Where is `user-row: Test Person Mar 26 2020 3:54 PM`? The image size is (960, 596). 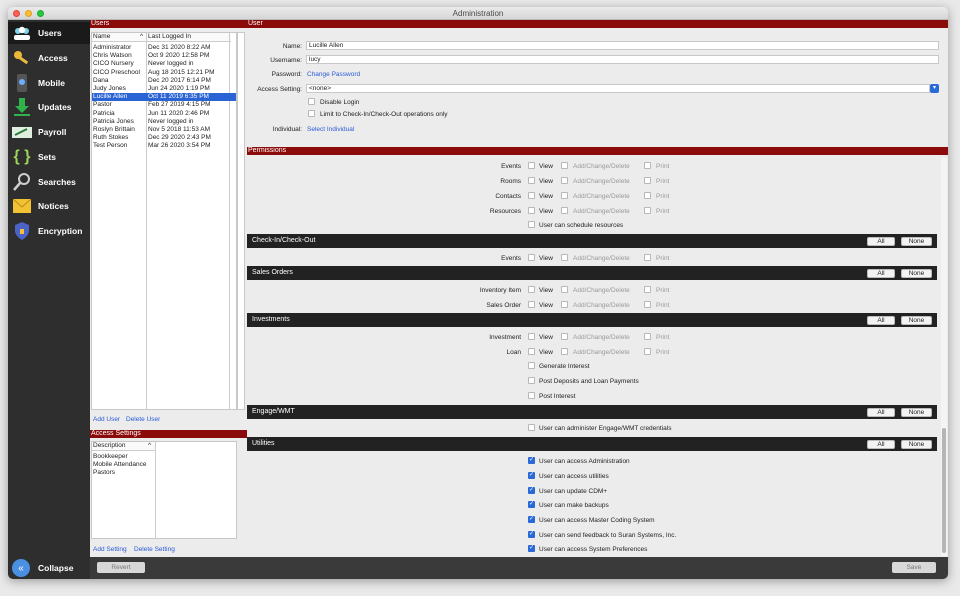 user-row: Test Person Mar 26 2020 3:54 PM is located at coordinates (164, 146).